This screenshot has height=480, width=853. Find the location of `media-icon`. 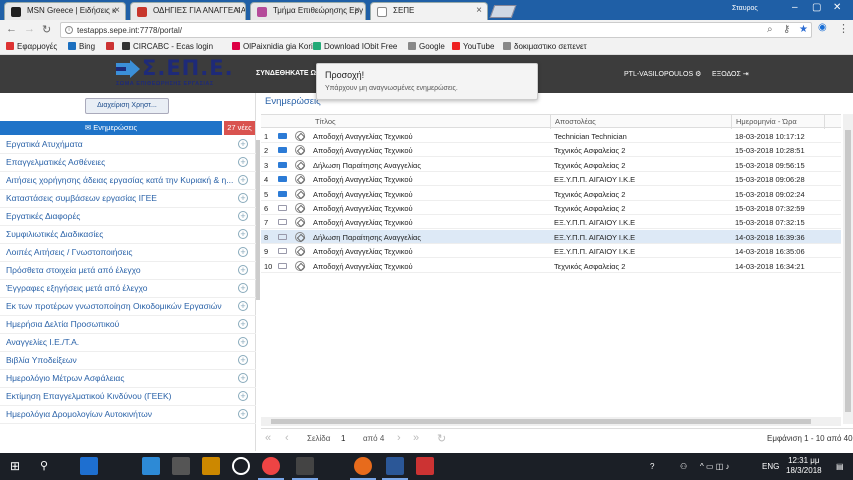

media-icon is located at coordinates (305, 466).